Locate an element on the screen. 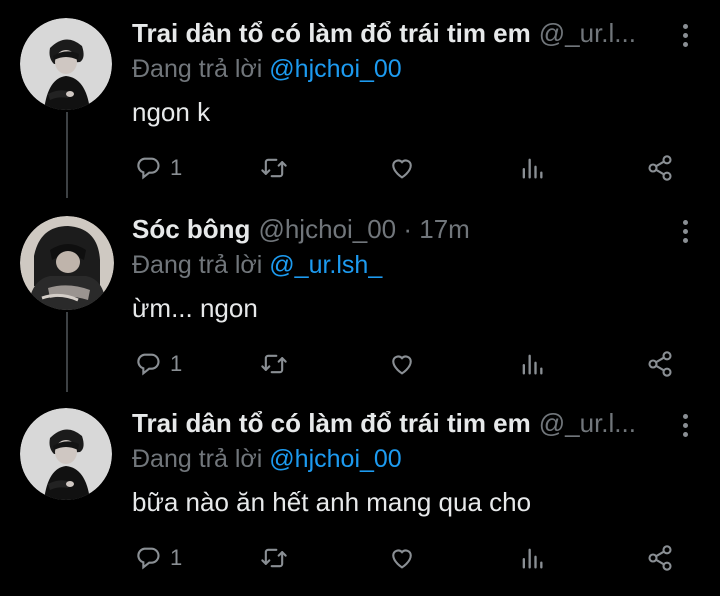 The image size is (720, 596). display-name: Sóc bông is located at coordinates (191, 229).